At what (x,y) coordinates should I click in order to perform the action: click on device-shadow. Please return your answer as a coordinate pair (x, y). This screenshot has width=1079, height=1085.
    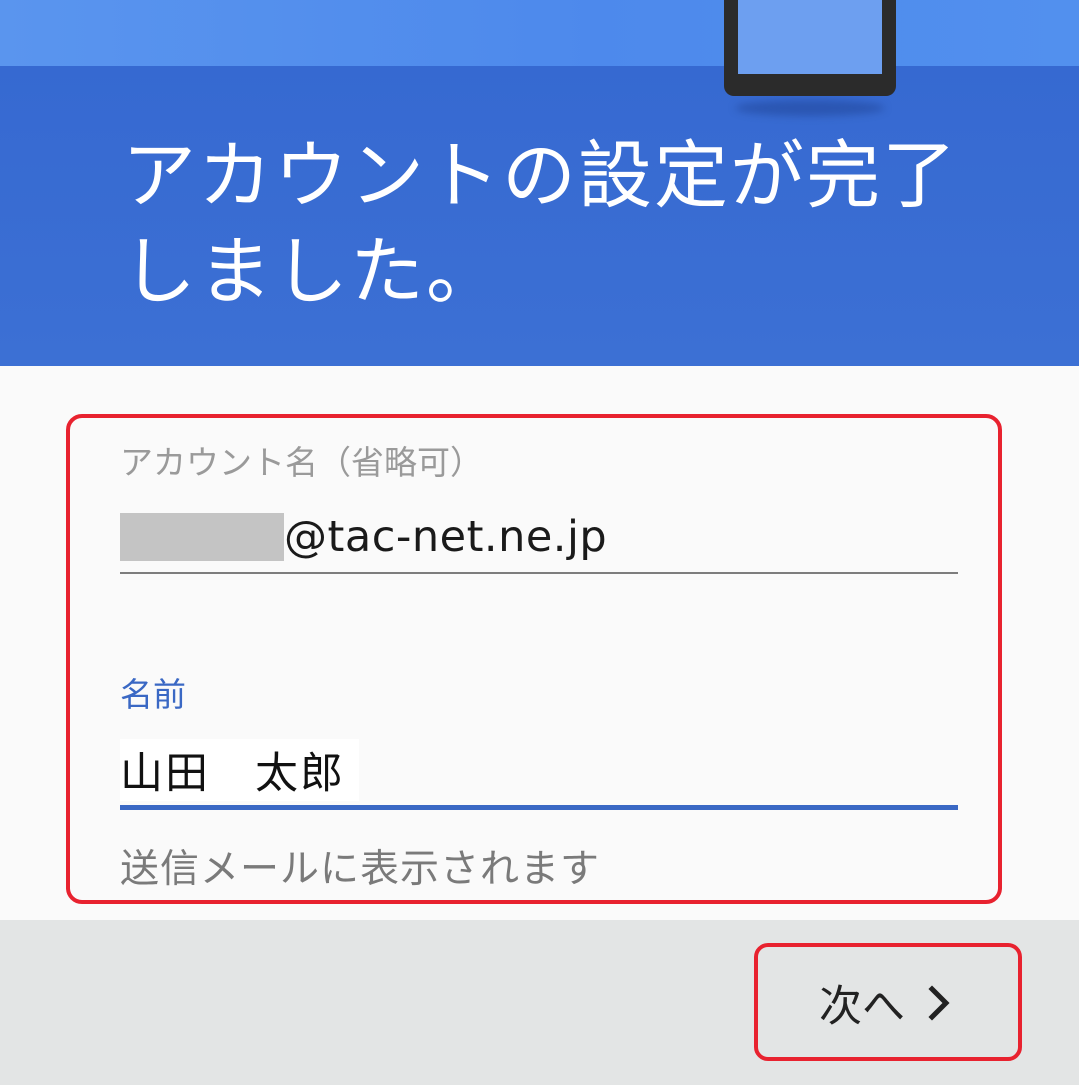
    Looking at the image, I should click on (810, 108).